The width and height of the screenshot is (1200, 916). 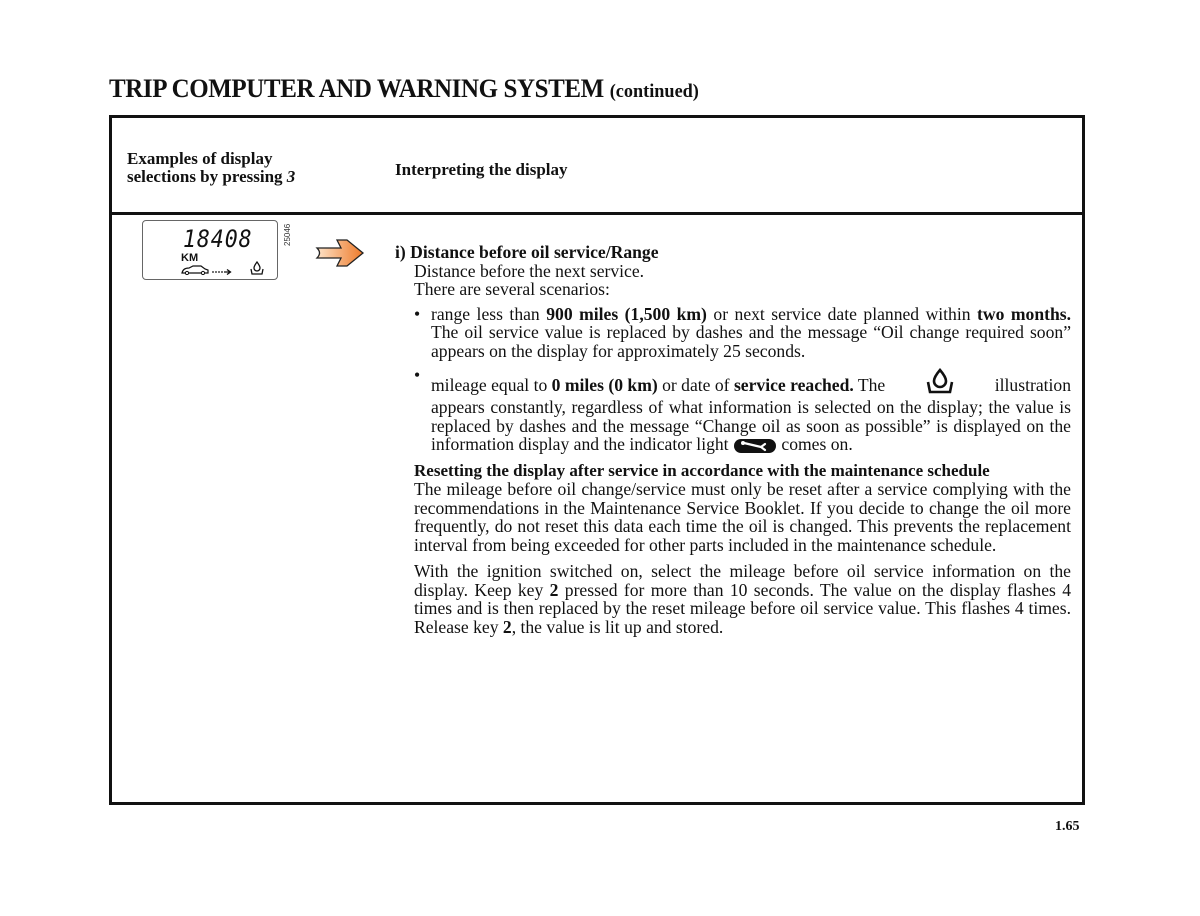 I want to click on lcd-unit: KM, so click(x=190, y=258).